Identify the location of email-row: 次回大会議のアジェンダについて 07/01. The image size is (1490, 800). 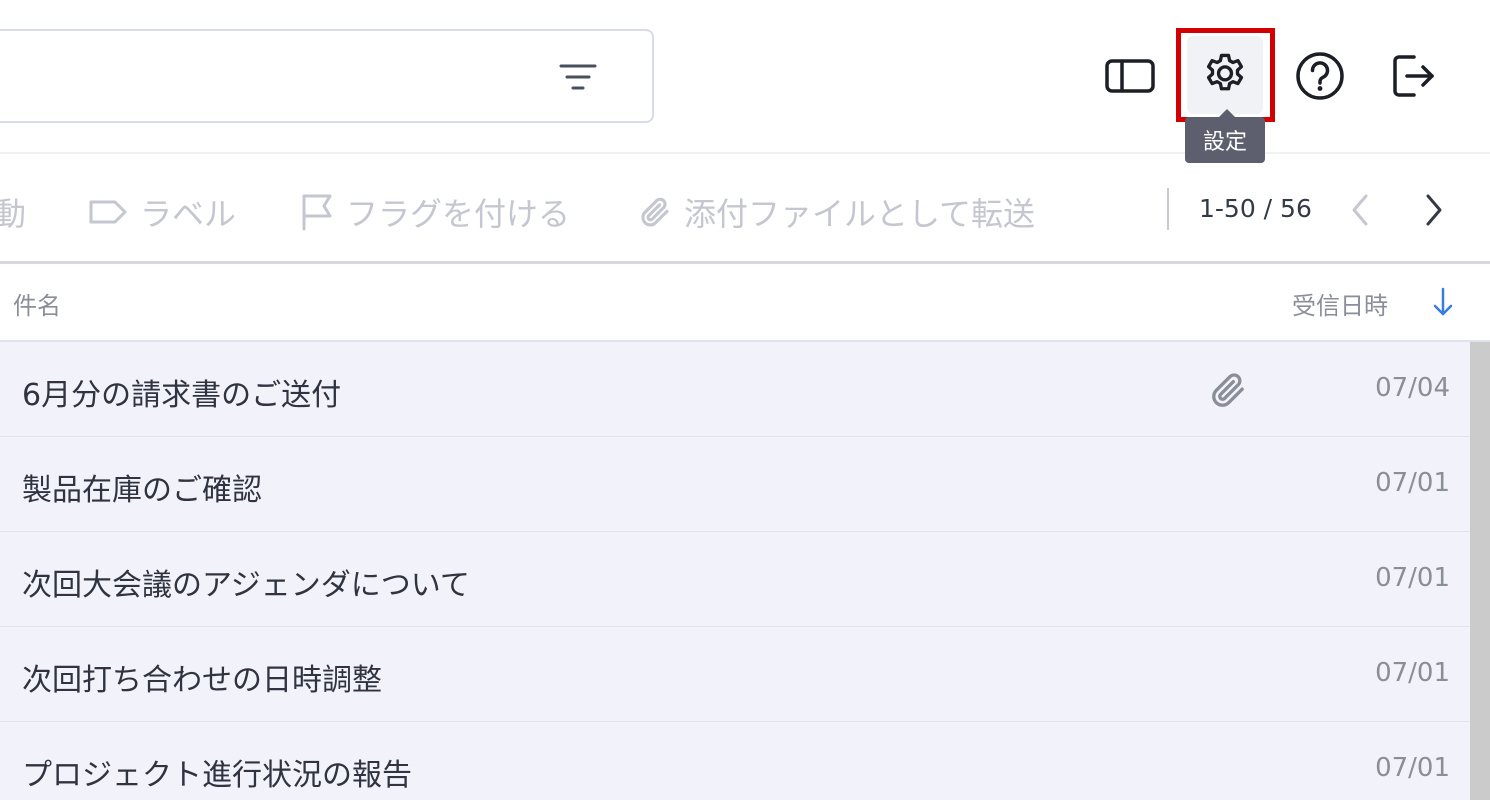
(735, 579).